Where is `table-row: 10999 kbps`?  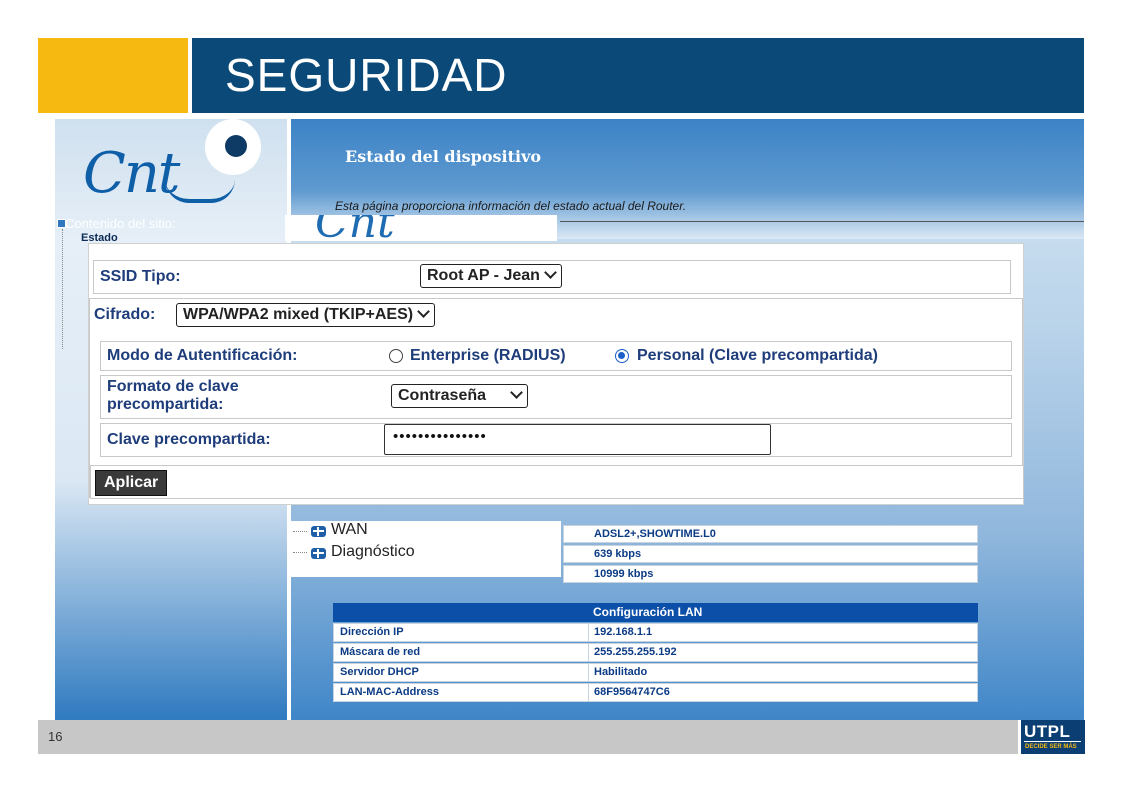 table-row: 10999 kbps is located at coordinates (770, 574).